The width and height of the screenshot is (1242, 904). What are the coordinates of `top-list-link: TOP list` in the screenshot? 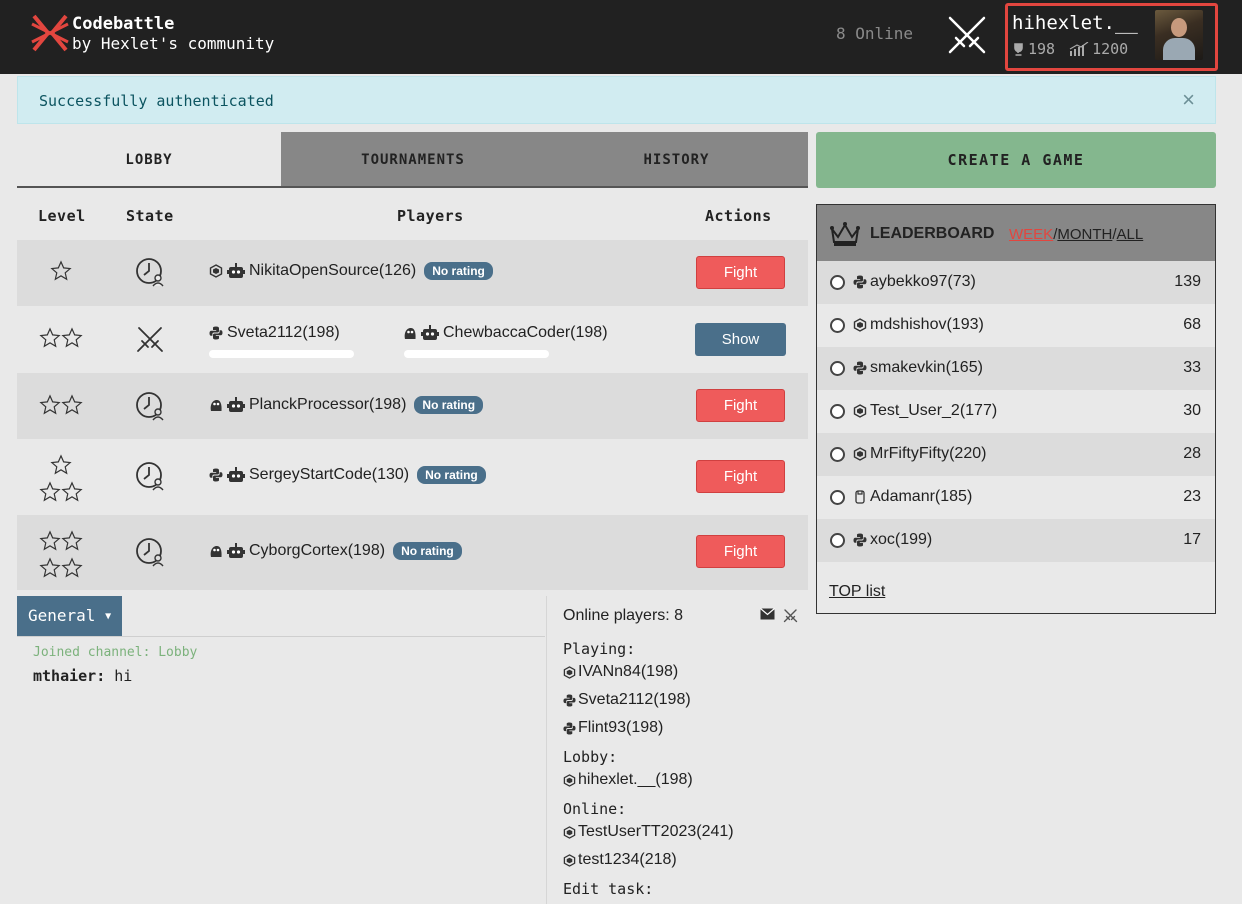 It's located at (857, 592).